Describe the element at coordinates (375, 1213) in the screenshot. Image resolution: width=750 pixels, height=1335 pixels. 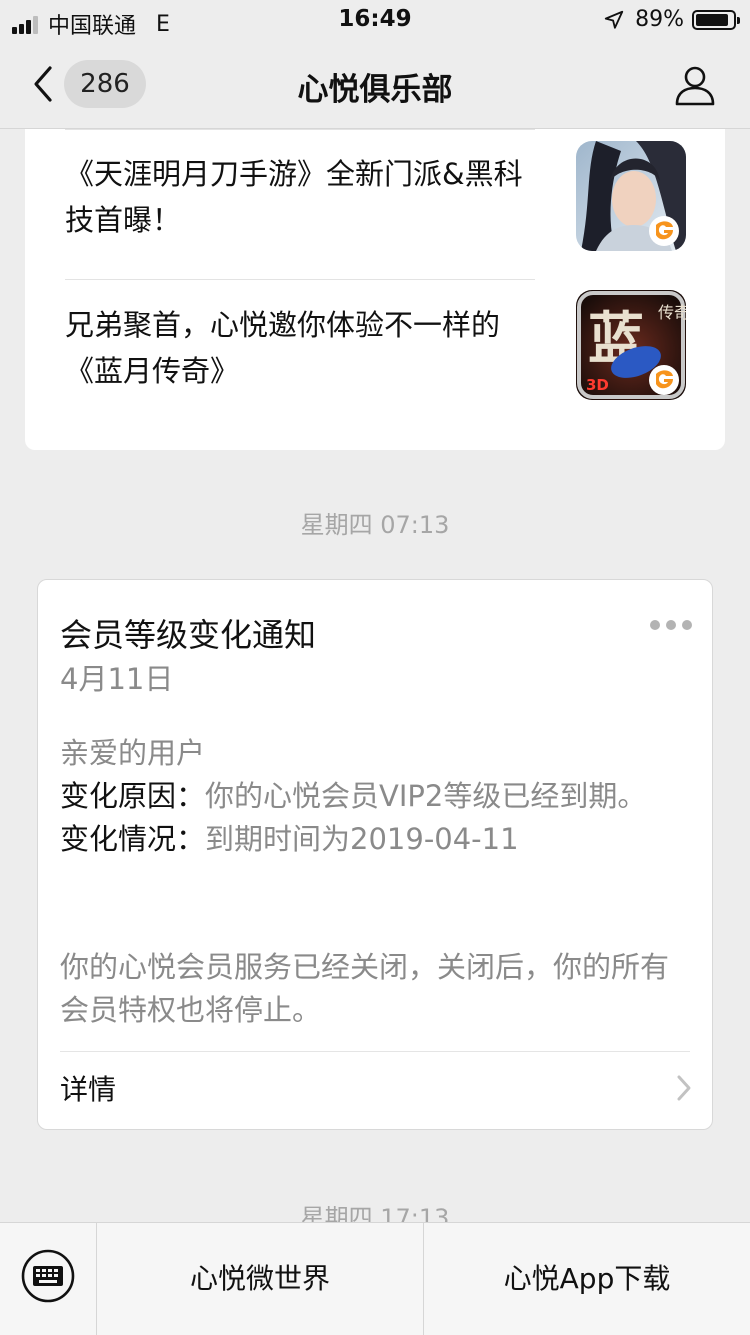
I see `message-timestamp: 星期四 17:13` at that location.